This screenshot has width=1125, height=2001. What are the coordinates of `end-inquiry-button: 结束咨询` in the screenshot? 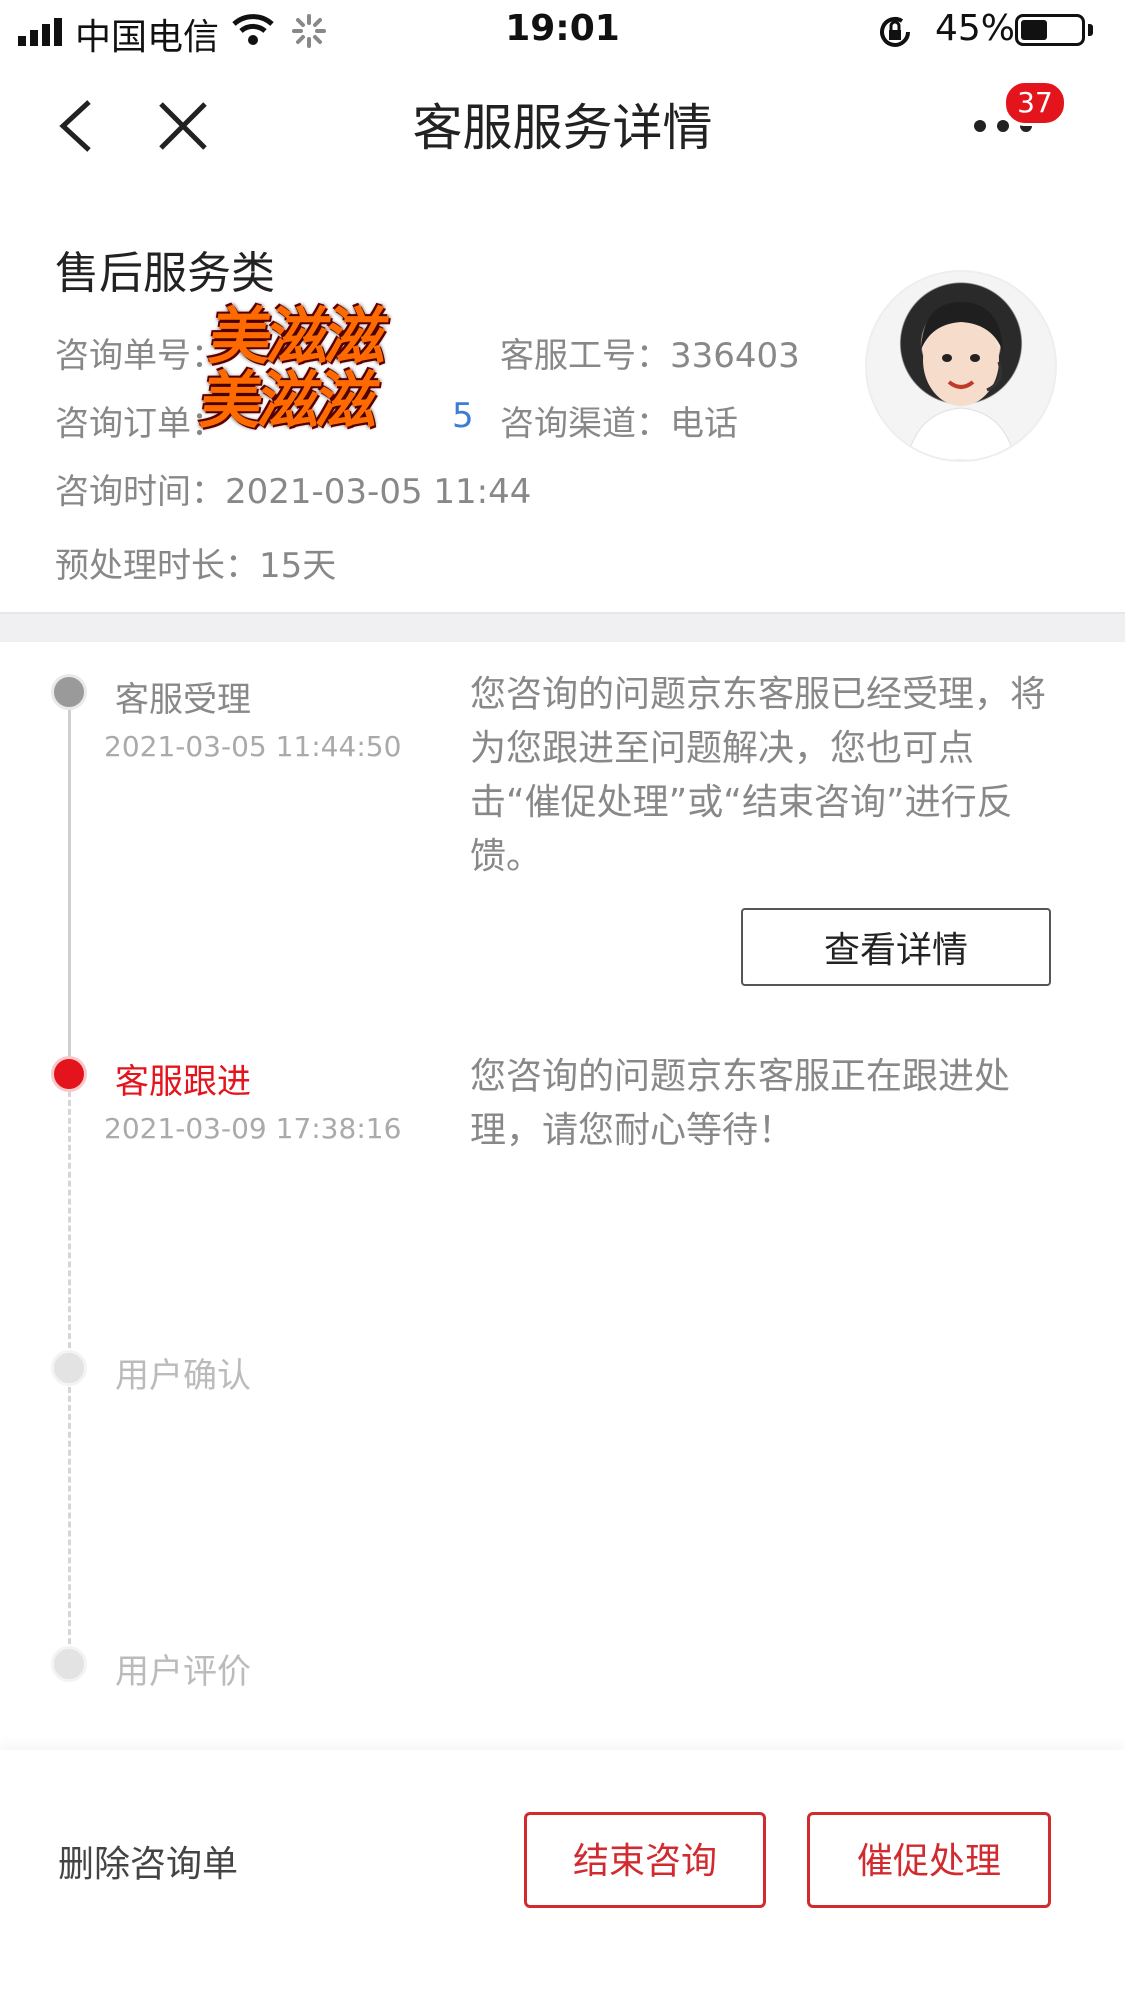 It's located at (645, 1860).